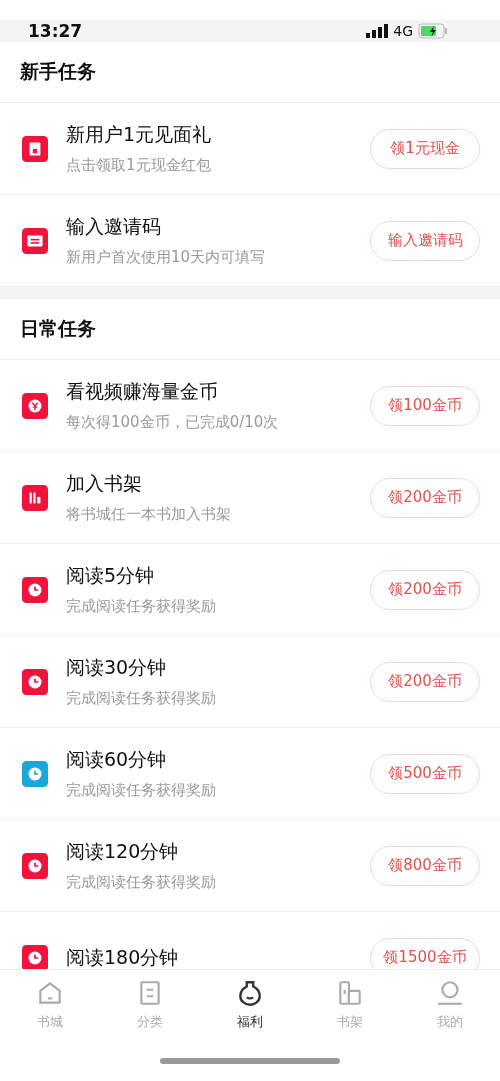 This screenshot has height=1081, width=500. Describe the element at coordinates (425, 865) in the screenshot. I see `reward-button: 领800金币` at that location.